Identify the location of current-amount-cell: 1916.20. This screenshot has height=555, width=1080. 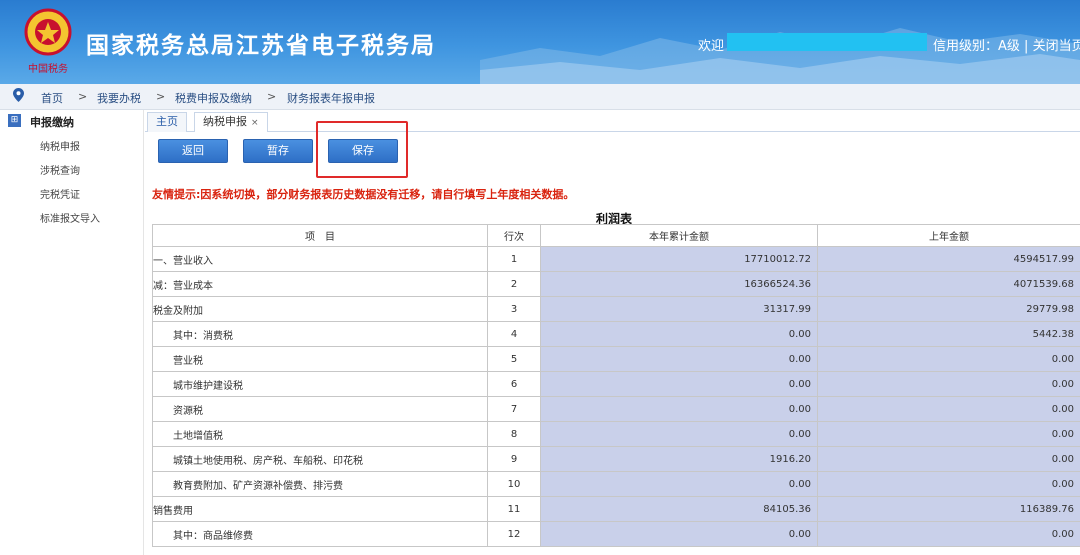
(679, 459).